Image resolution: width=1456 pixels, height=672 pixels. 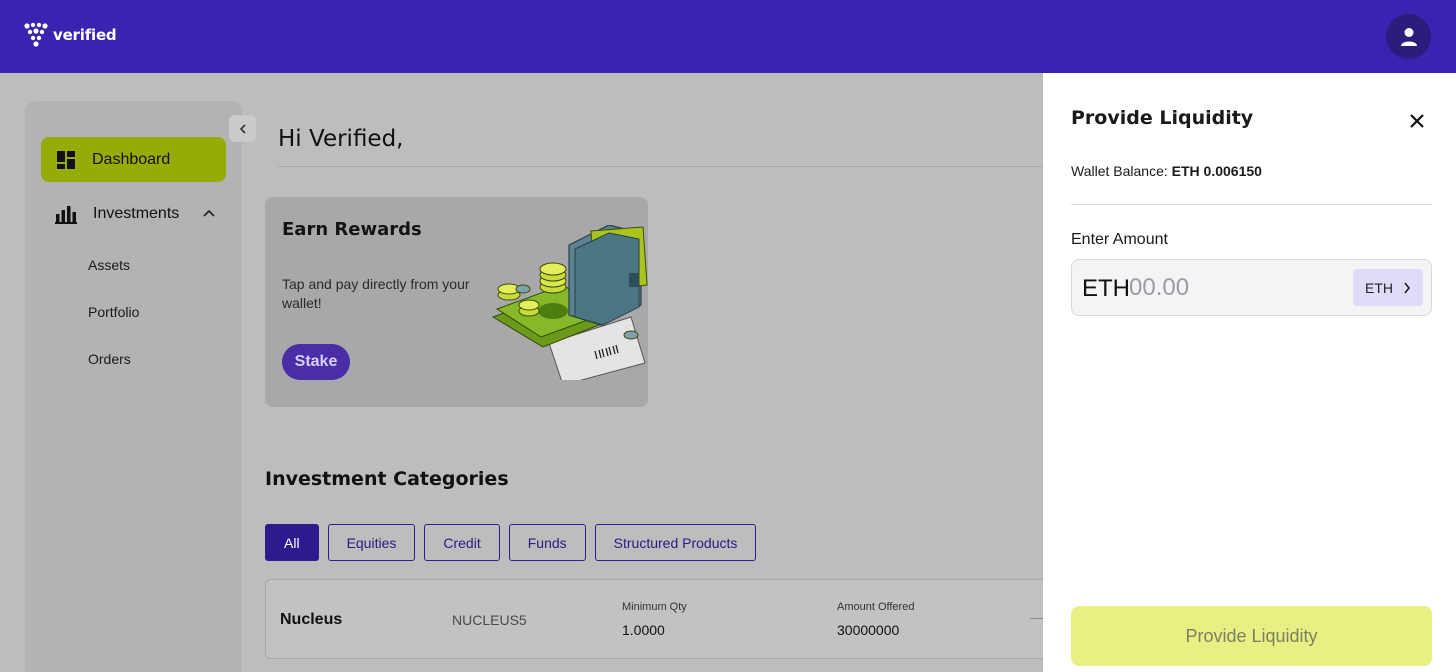 What do you see at coordinates (654, 607) in the screenshot?
I see `min-qty-label: Minimum Qty` at bounding box center [654, 607].